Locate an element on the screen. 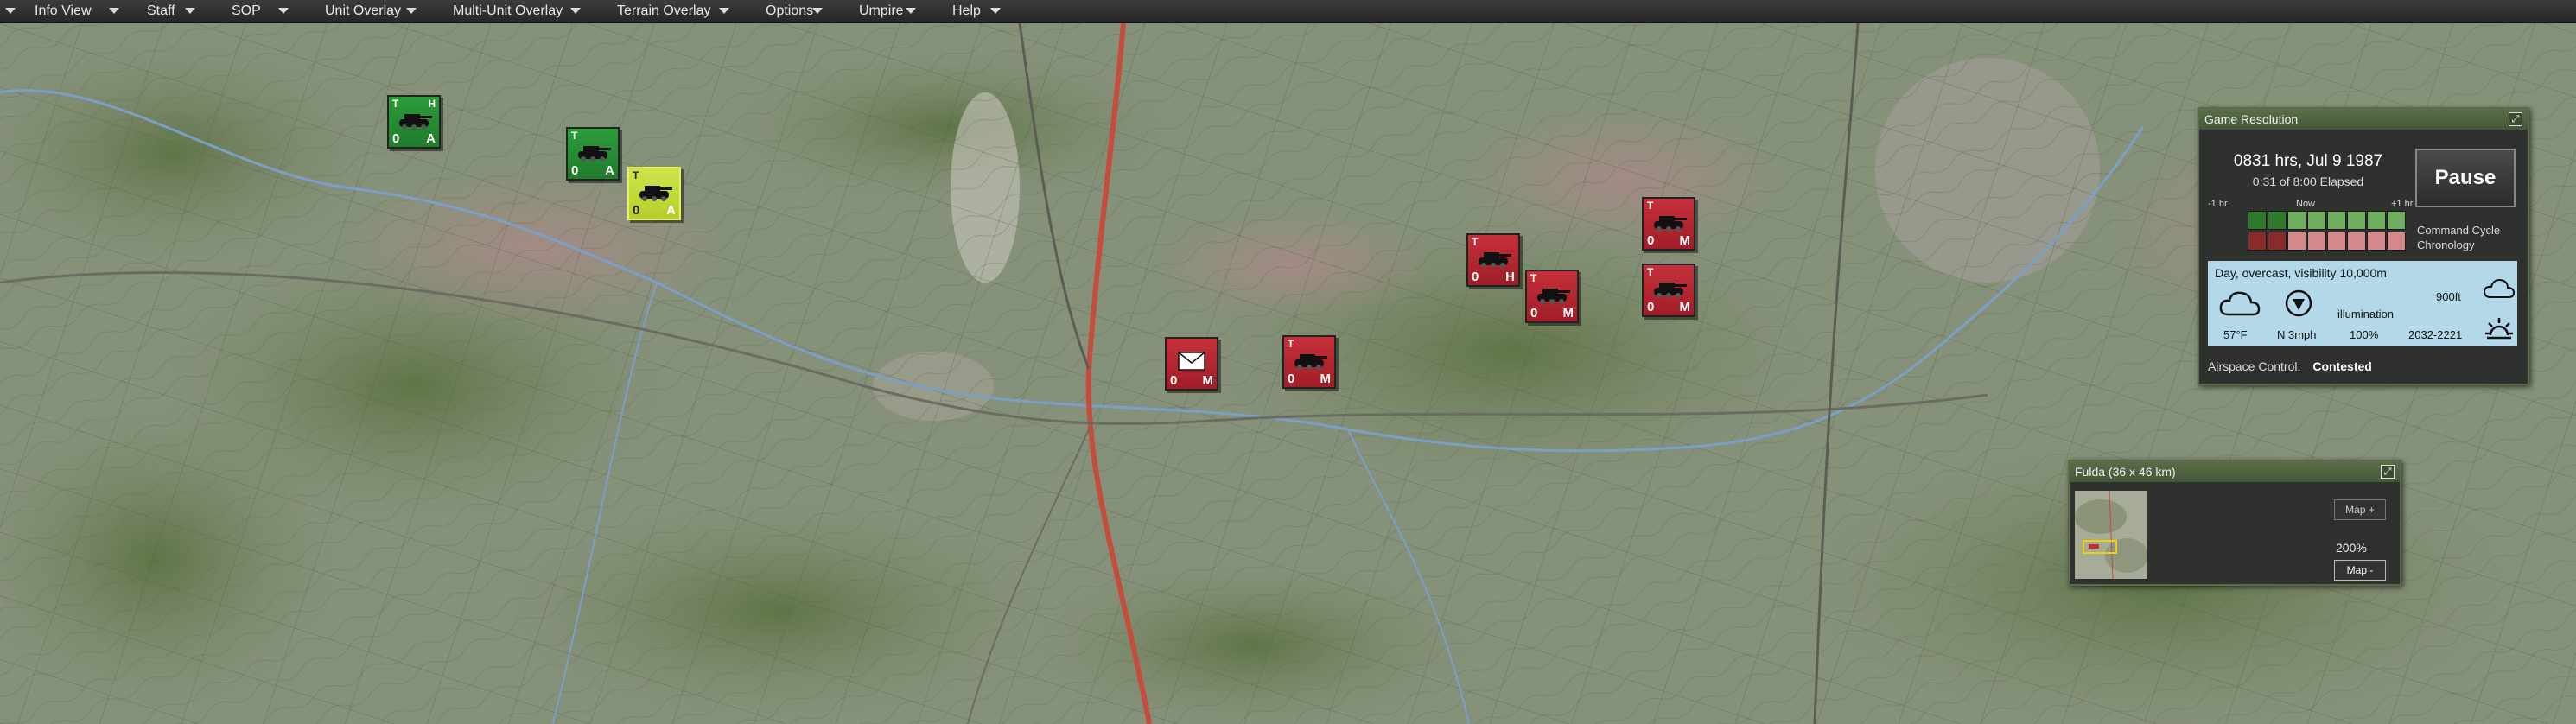 The width and height of the screenshot is (2576, 724). menu-unit-overlay: Unit Overlay is located at coordinates (359, 11).